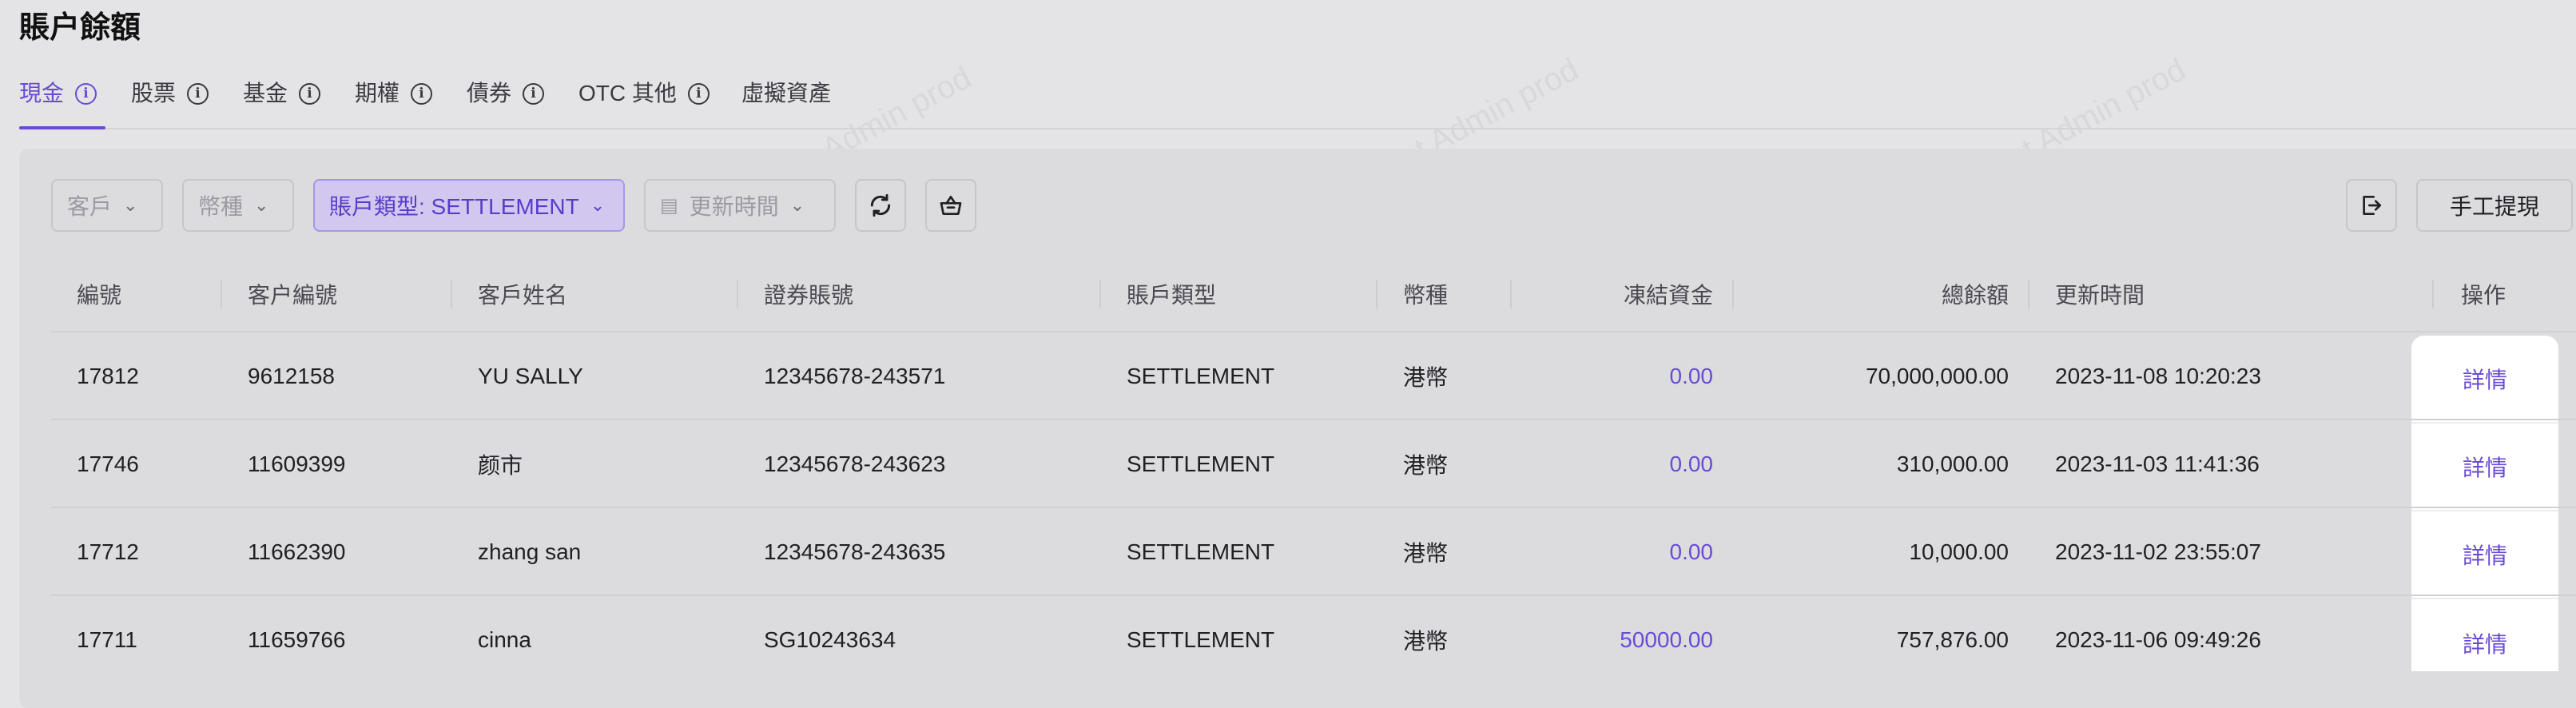 The height and width of the screenshot is (708, 2576). I want to click on cell-updated-time: 2023-11-08 10:20:23, so click(2158, 376).